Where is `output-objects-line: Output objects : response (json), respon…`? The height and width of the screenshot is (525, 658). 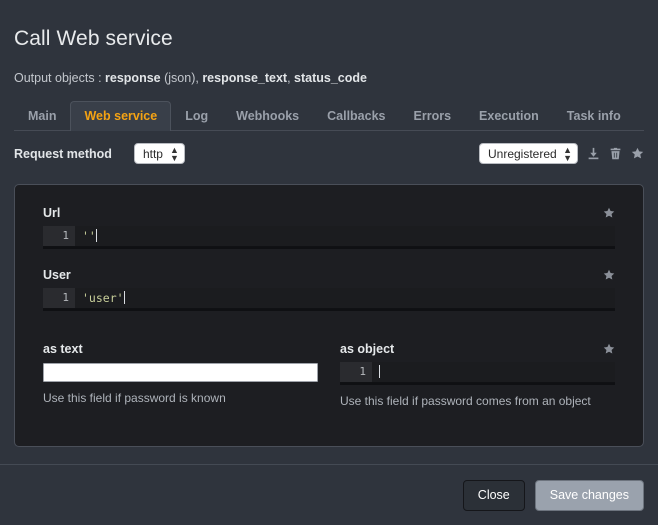 output-objects-line: Output objects : response (json), respon… is located at coordinates (329, 78).